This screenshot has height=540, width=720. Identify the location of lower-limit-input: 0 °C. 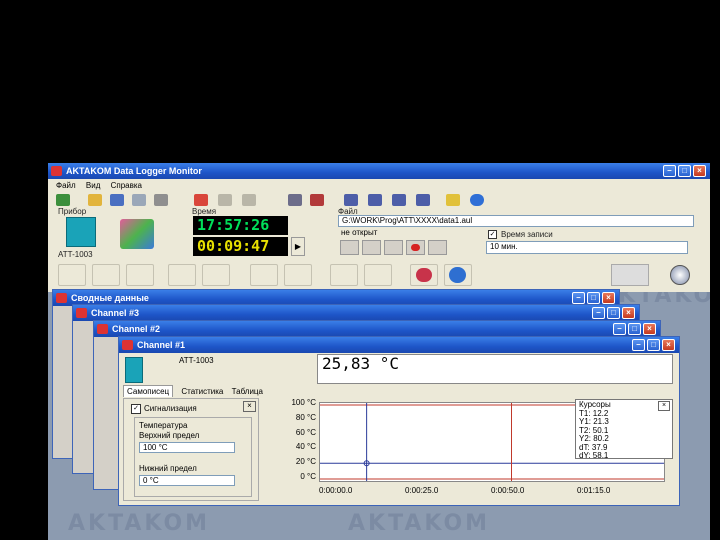
(187, 480).